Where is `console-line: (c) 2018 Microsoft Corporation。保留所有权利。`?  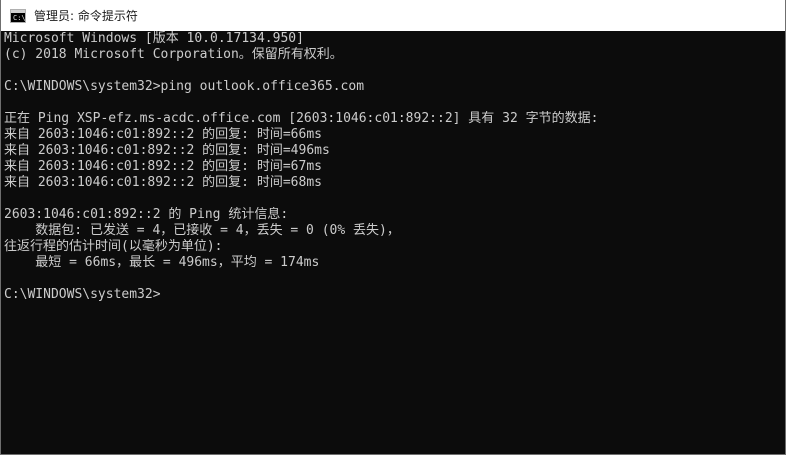
console-line: (c) 2018 Microsoft Corporation。保留所有权利。 is located at coordinates (173, 54).